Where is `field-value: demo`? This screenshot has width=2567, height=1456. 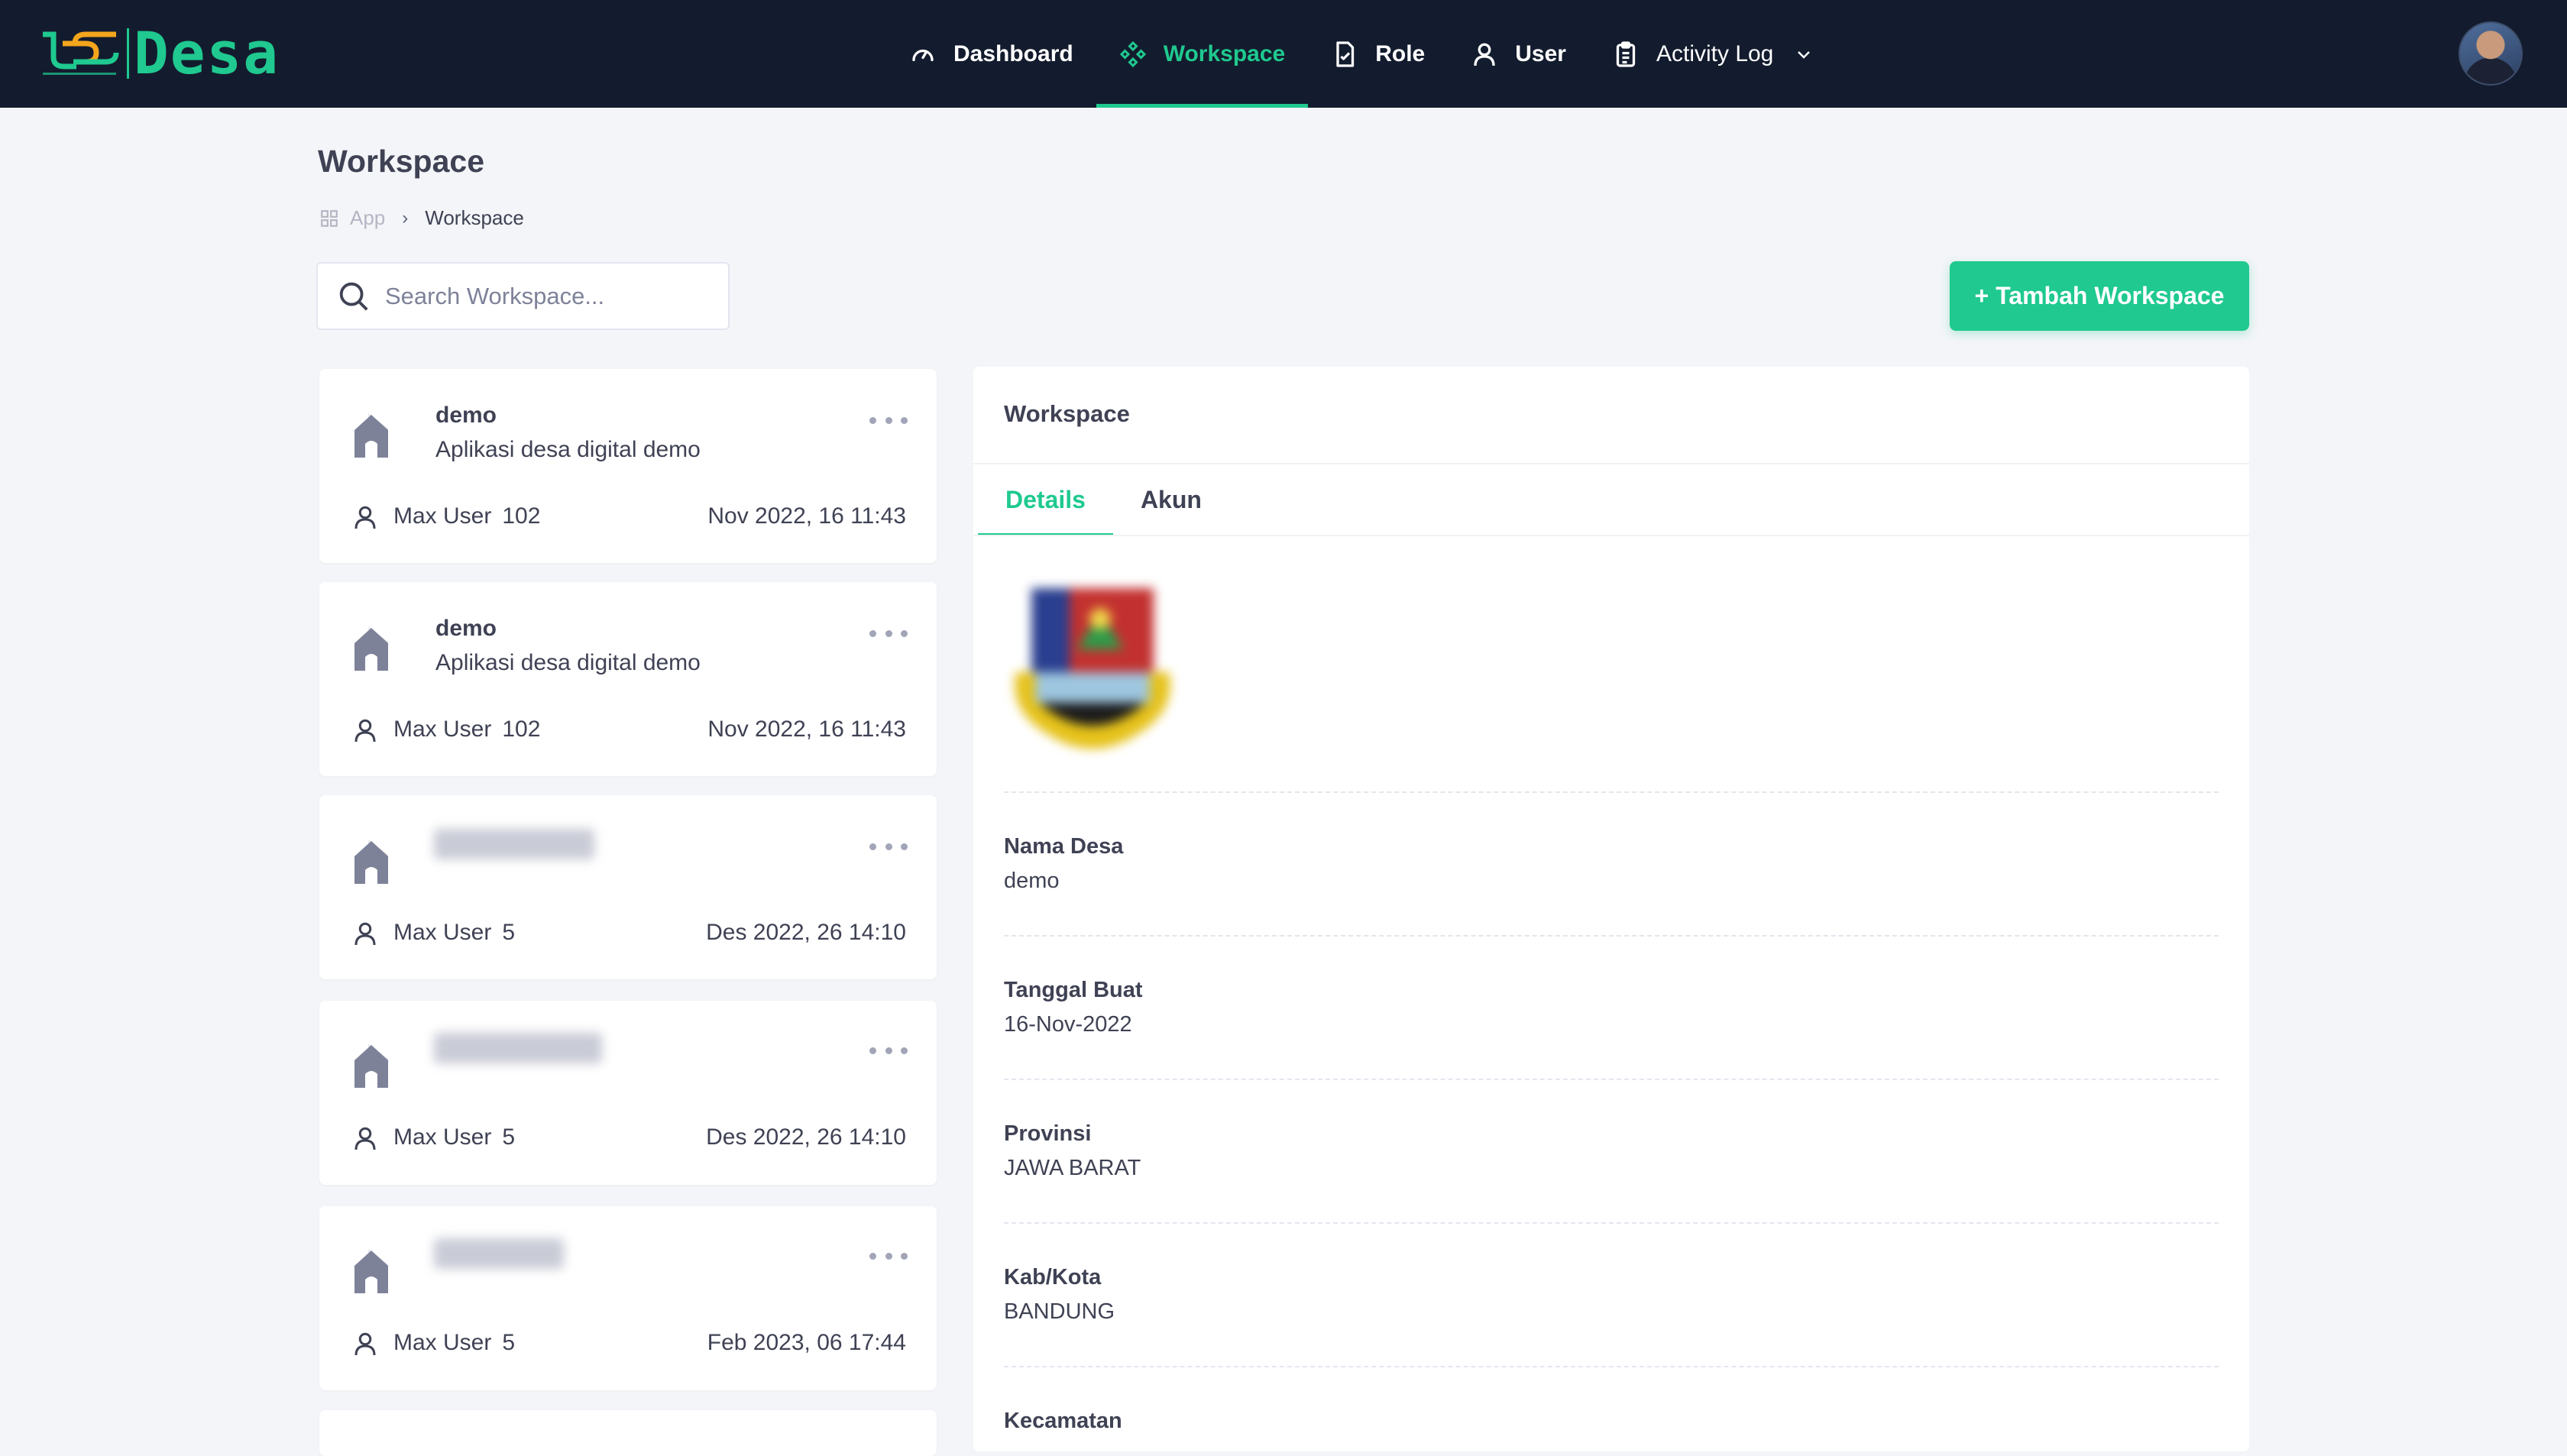 field-value: demo is located at coordinates (1032, 881).